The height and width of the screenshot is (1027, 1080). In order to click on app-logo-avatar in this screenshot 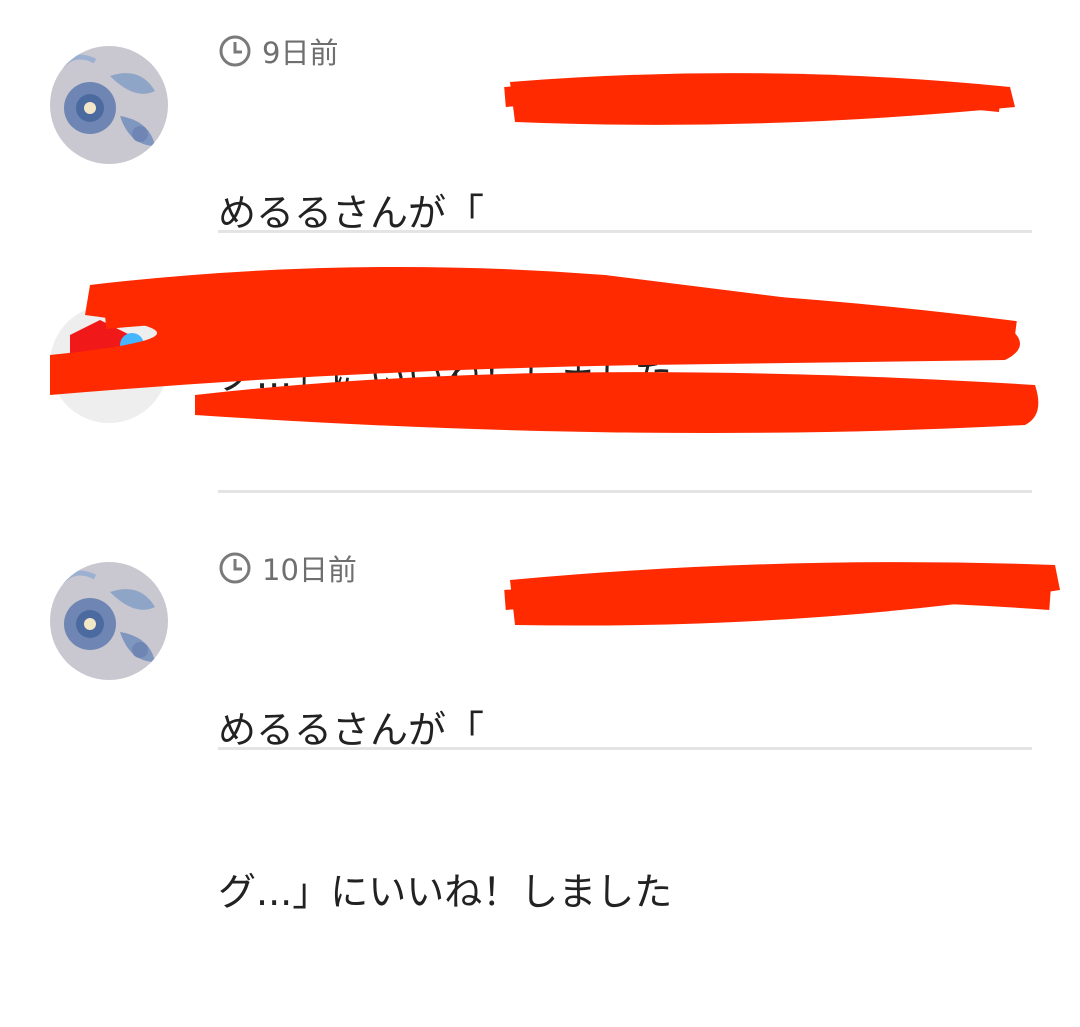, I will do `click(109, 364)`.